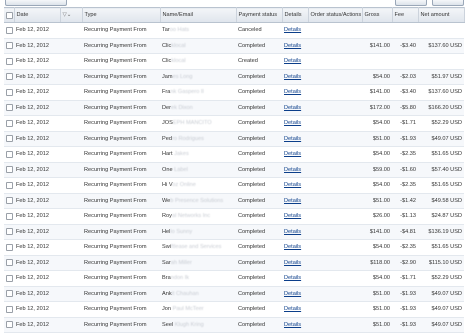 Image resolution: width=468 pixels, height=333 pixels. What do you see at coordinates (377, 15) in the screenshot?
I see `header-gross: Gross` at bounding box center [377, 15].